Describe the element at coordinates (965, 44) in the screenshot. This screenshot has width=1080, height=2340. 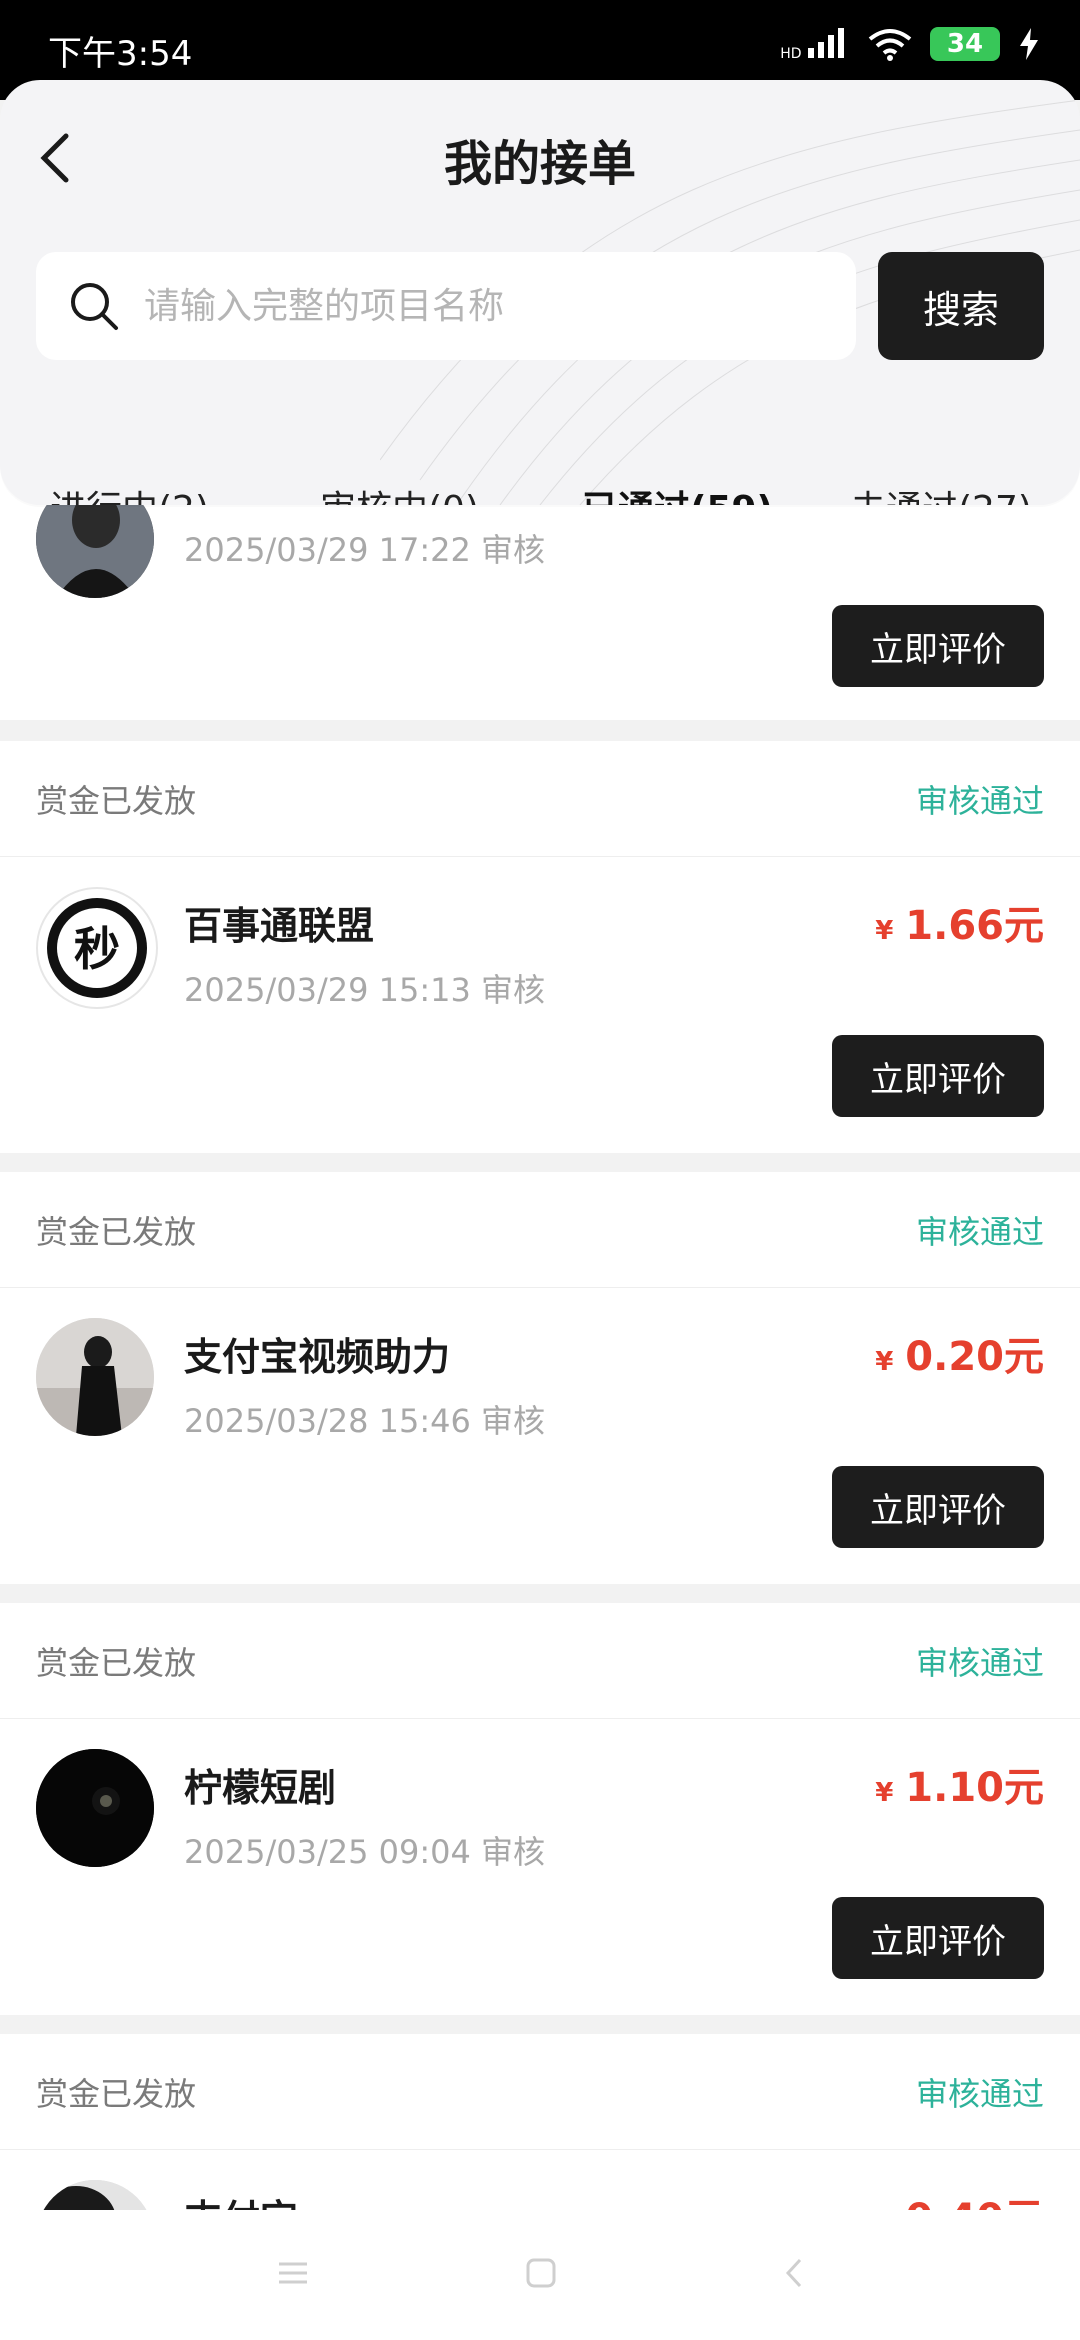
I see `battery-indicator: 34` at that location.